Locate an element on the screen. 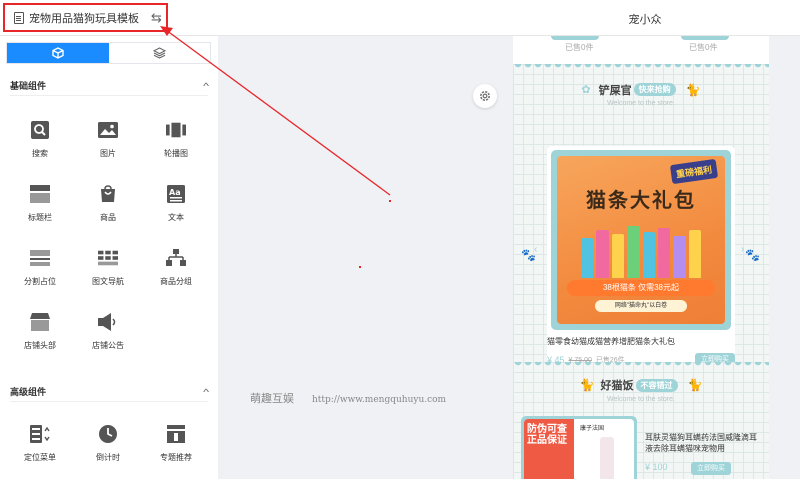 Image resolution: width=800 pixels, height=479 pixels. template-title: 宠物用品猫狗玩具模板 is located at coordinates (84, 18).